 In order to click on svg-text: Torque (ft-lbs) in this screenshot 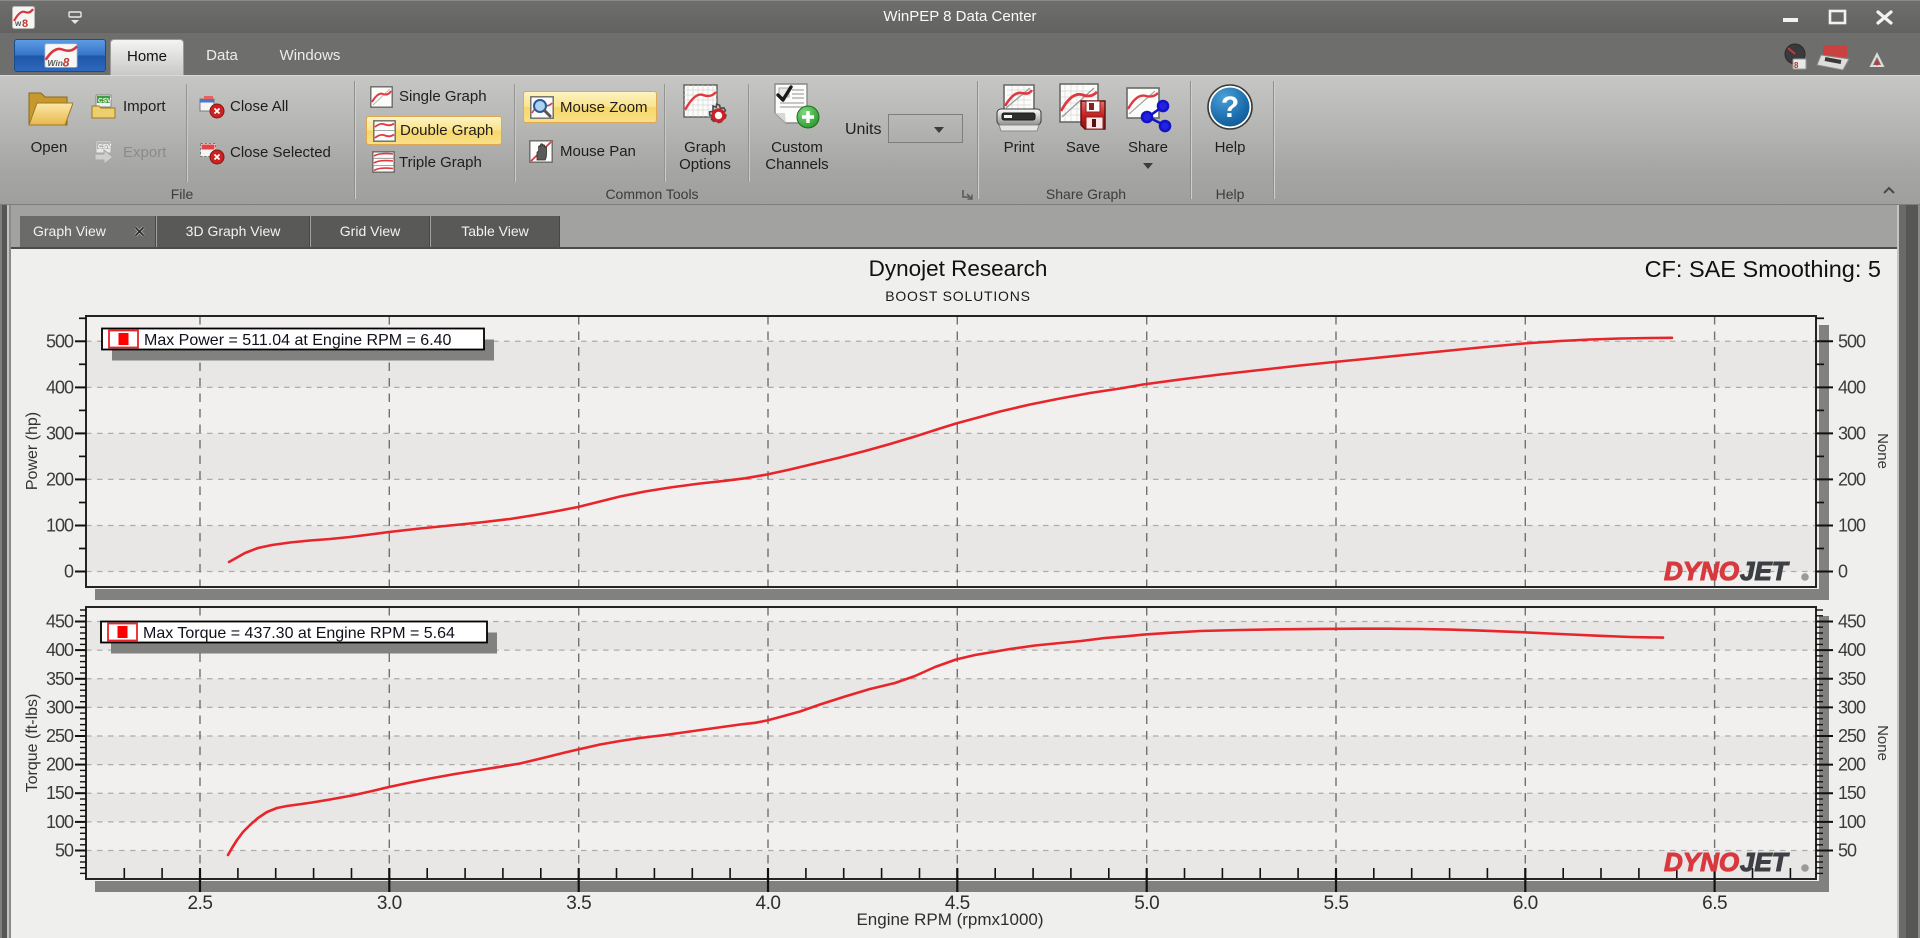, I will do `click(32, 743)`.